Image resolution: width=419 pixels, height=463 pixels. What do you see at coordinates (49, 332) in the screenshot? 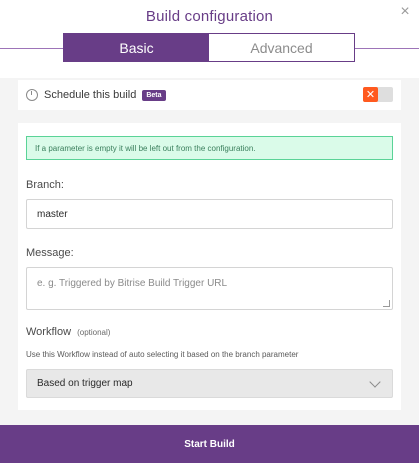
I see `workflow-label: Workflow` at bounding box center [49, 332].